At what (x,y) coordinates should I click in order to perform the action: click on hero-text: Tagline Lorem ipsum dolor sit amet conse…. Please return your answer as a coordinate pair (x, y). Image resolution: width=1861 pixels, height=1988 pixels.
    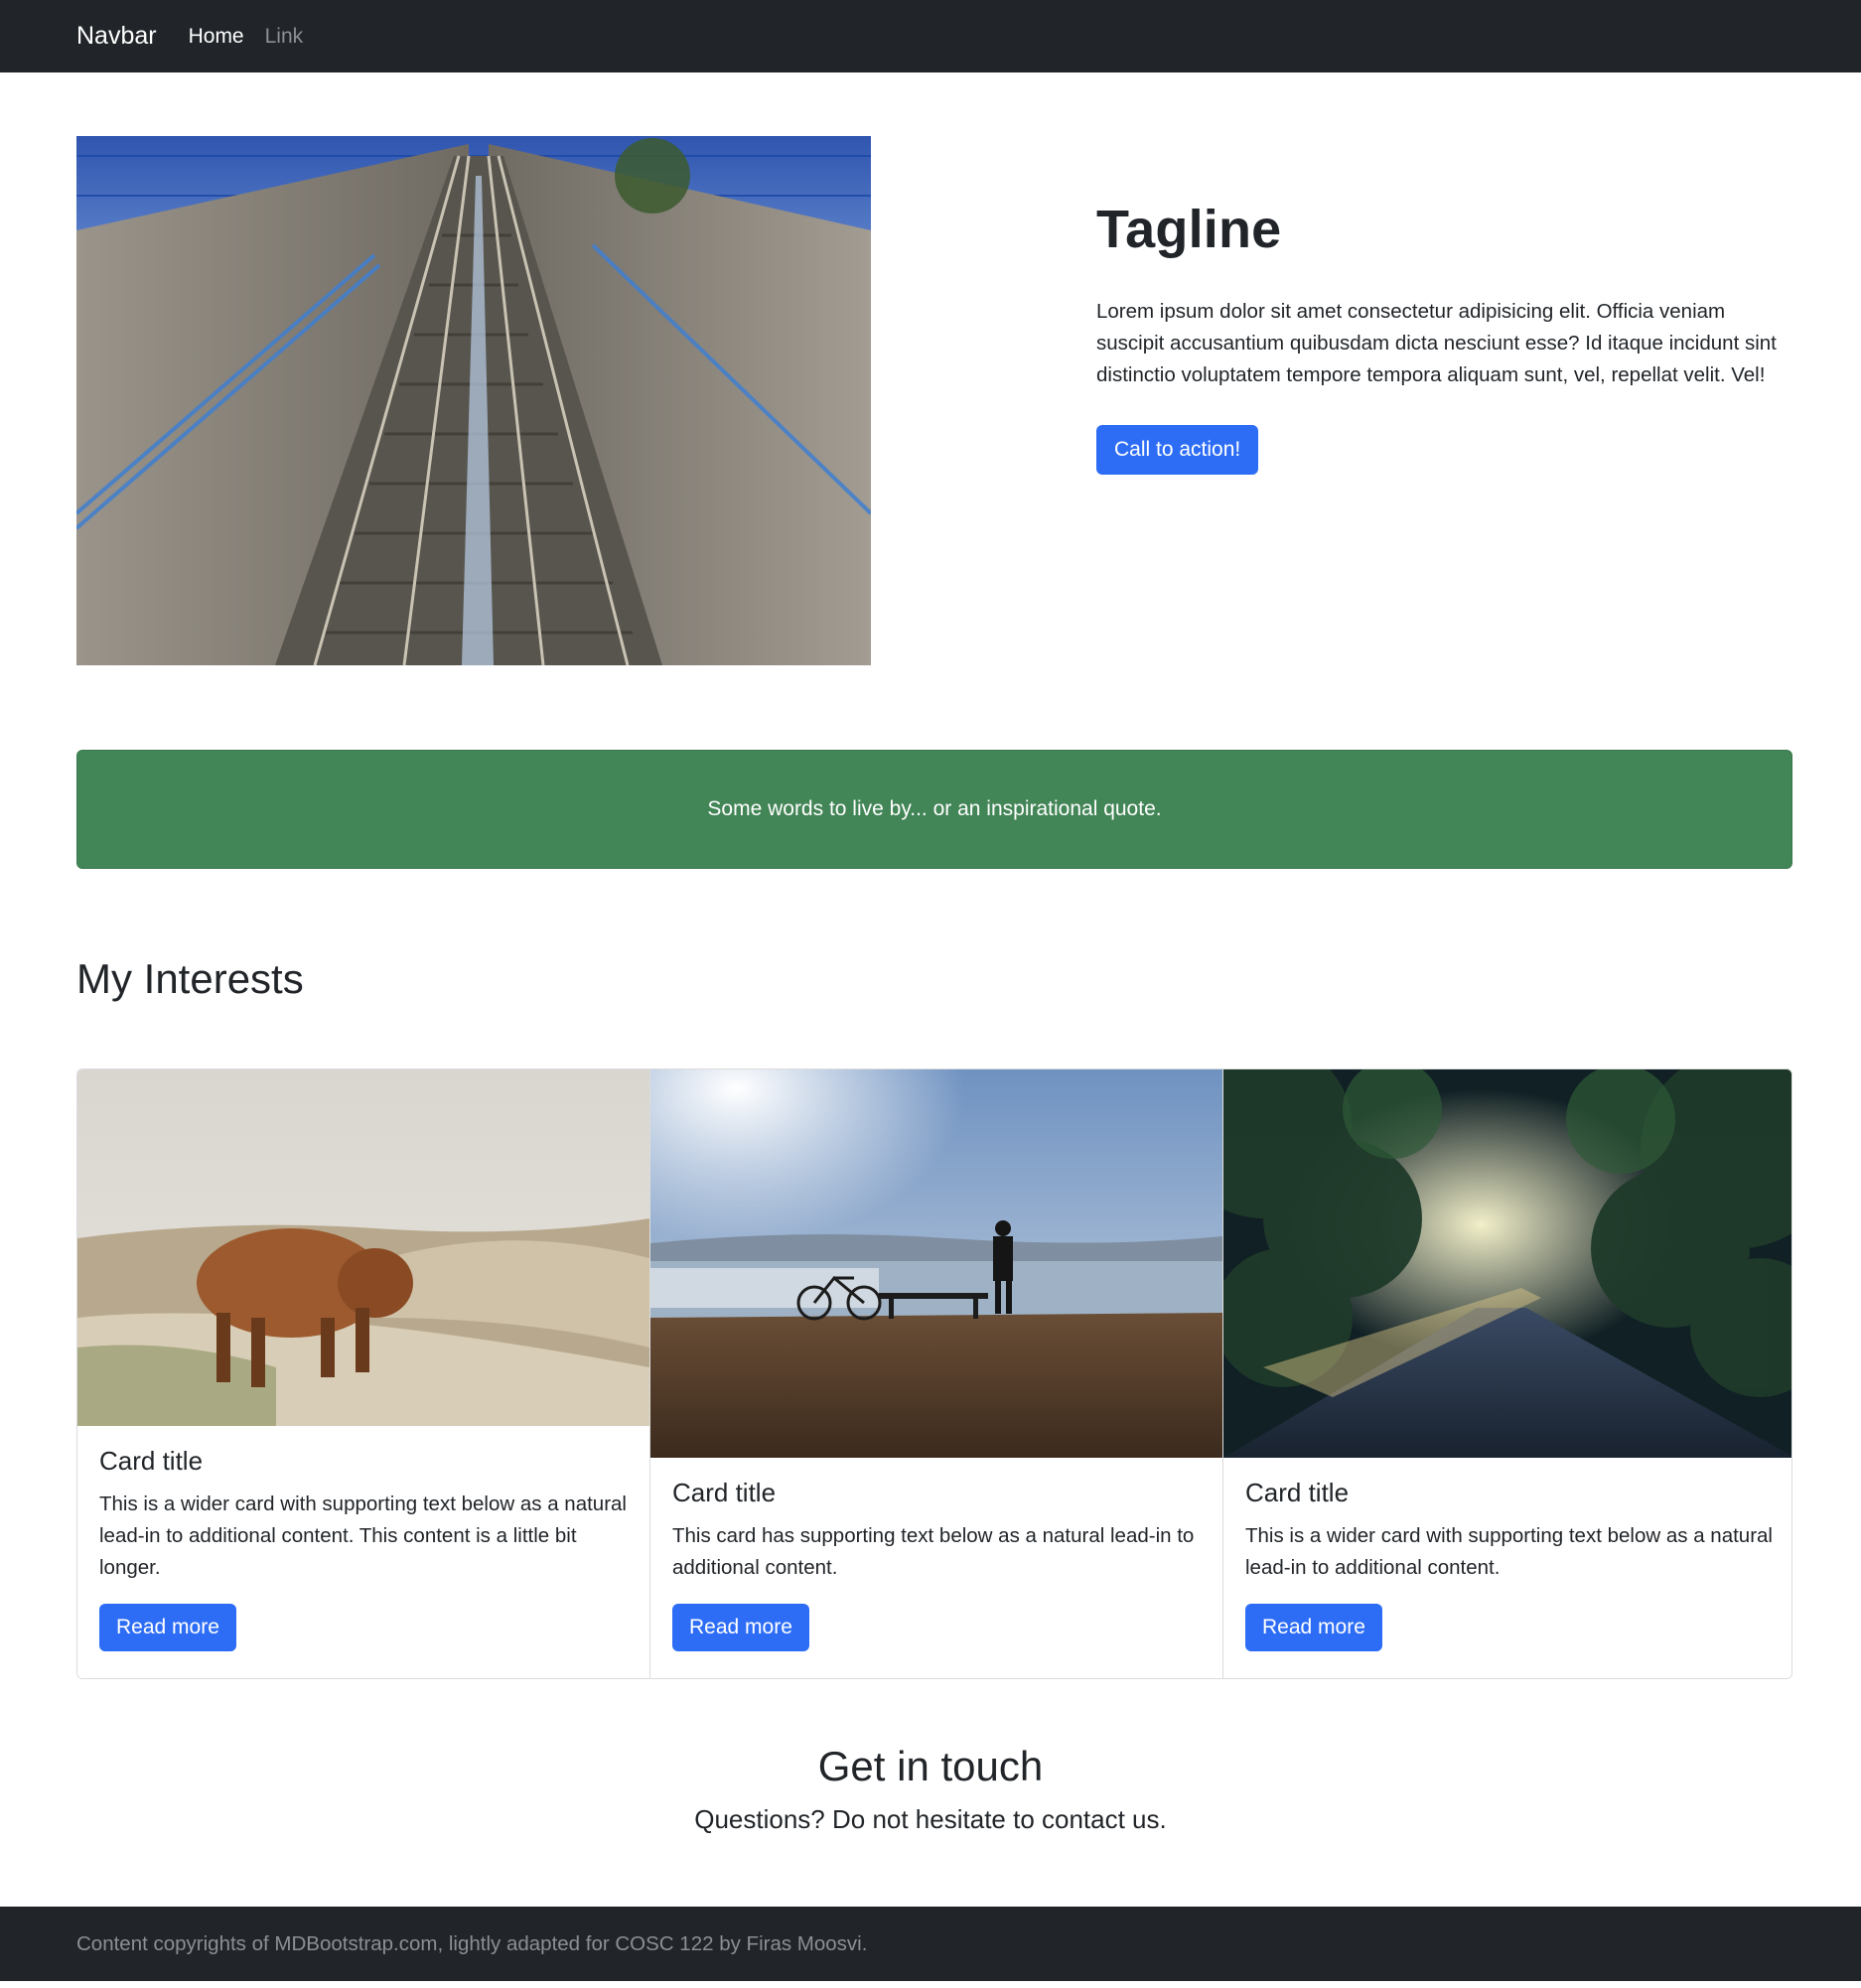
    Looking at the image, I should click on (1443, 337).